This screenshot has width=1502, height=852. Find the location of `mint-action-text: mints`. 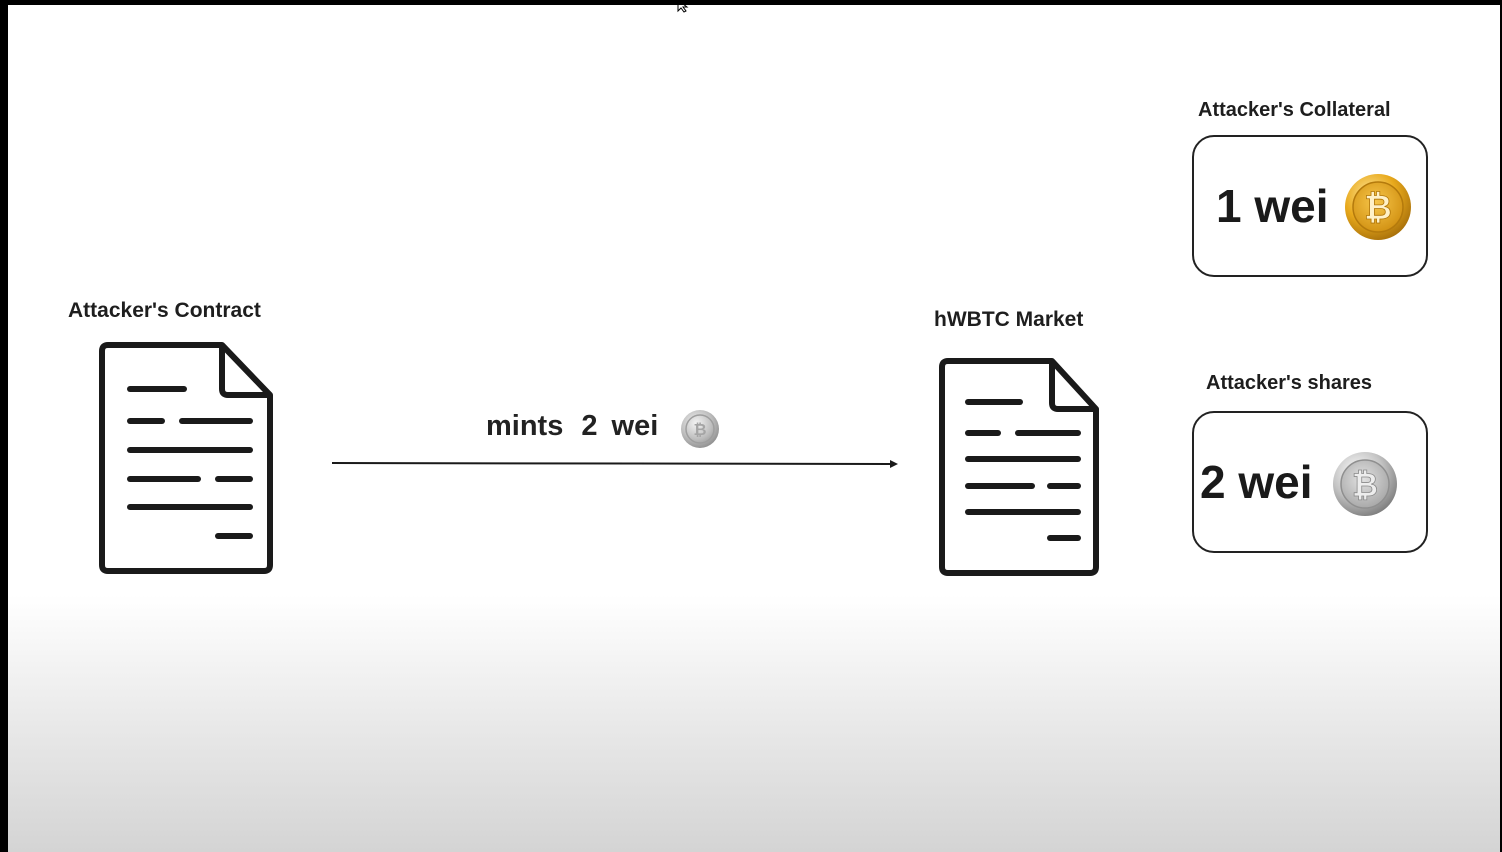

mint-action-text: mints is located at coordinates (525, 426).